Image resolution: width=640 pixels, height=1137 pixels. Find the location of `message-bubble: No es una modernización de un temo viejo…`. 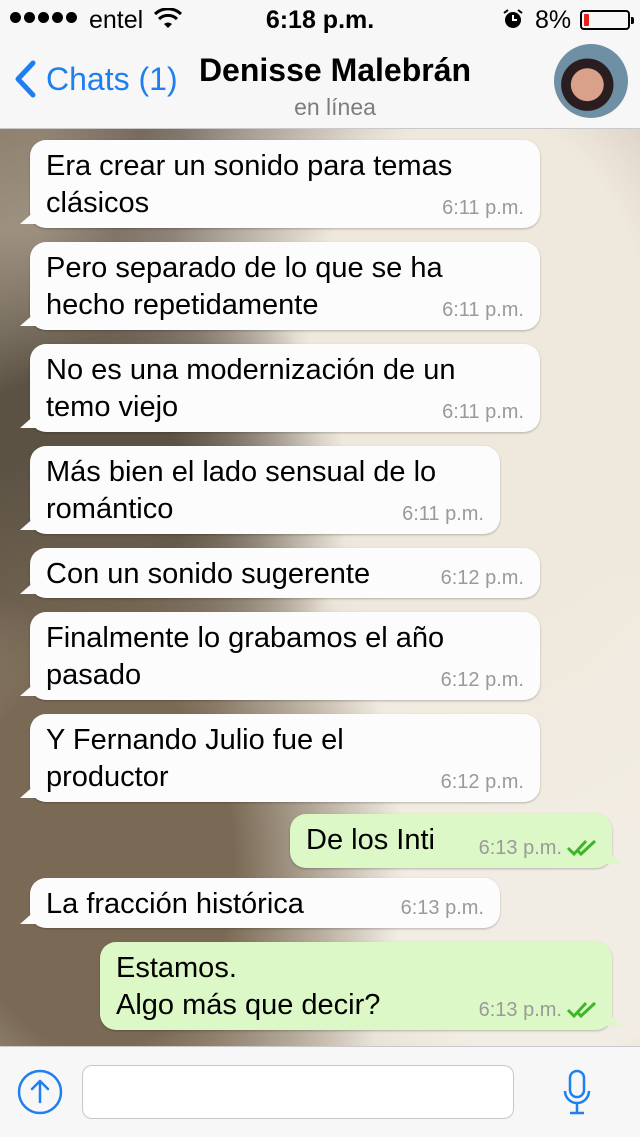

message-bubble: No es una modernización de un temo viejo… is located at coordinates (280, 388).